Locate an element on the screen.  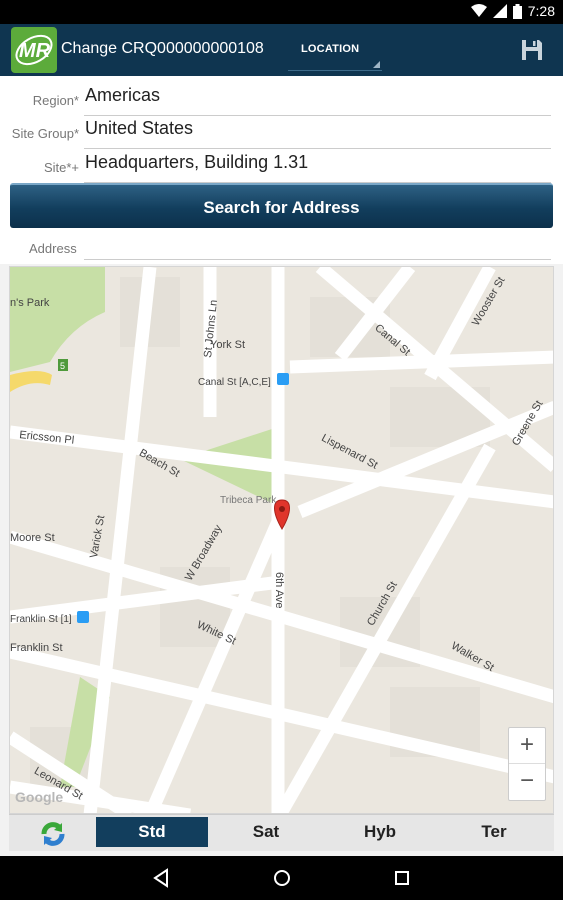
map-type-bar: Std Sat Hyb Ter is located at coordinates (281, 832).